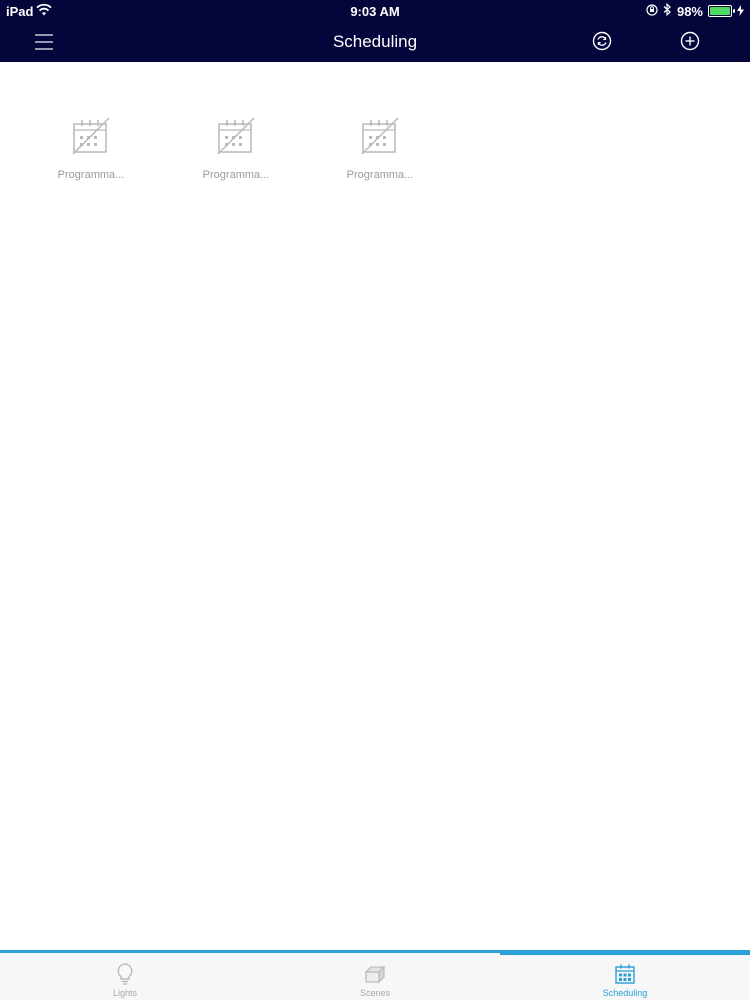  I want to click on battery-icon, so click(721, 11).